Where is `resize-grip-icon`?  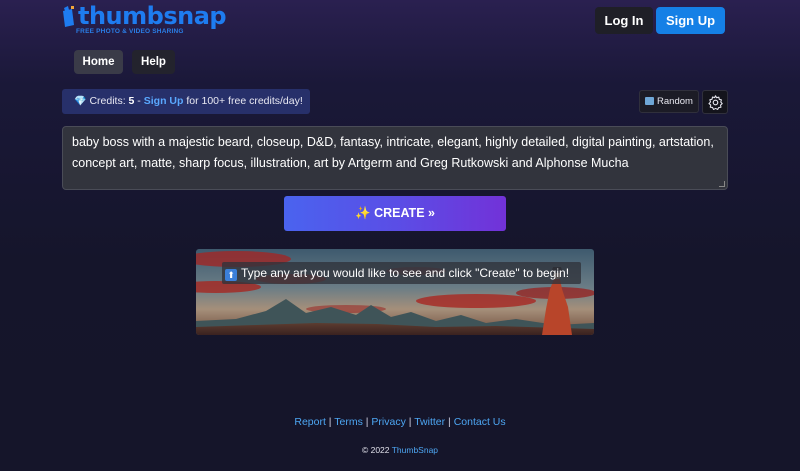
resize-grip-icon is located at coordinates (722, 184).